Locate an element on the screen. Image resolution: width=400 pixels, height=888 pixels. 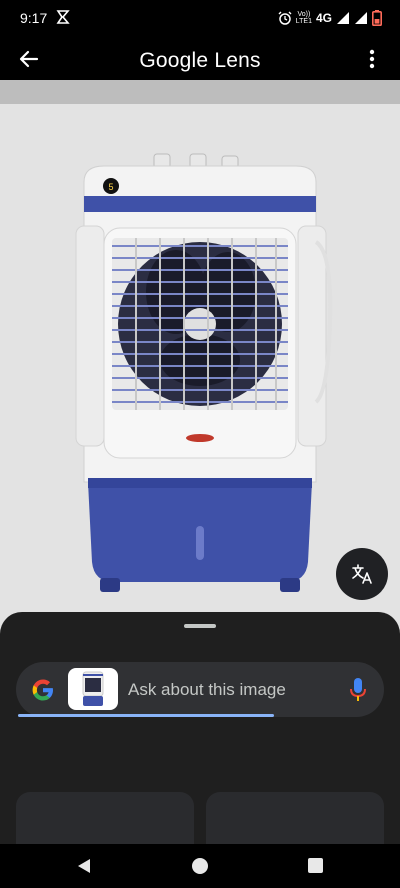
more-options-button is located at coordinates (372, 59).